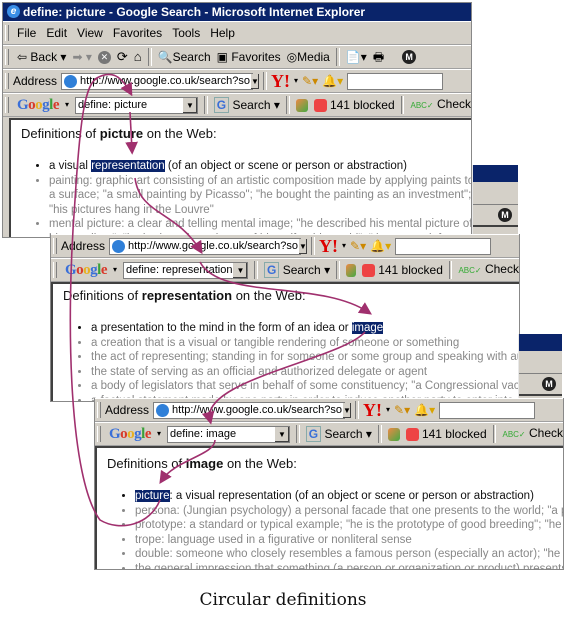 The image size is (566, 619). What do you see at coordinates (81, 57) in the screenshot?
I see `forward-button: ➡ ▾` at bounding box center [81, 57].